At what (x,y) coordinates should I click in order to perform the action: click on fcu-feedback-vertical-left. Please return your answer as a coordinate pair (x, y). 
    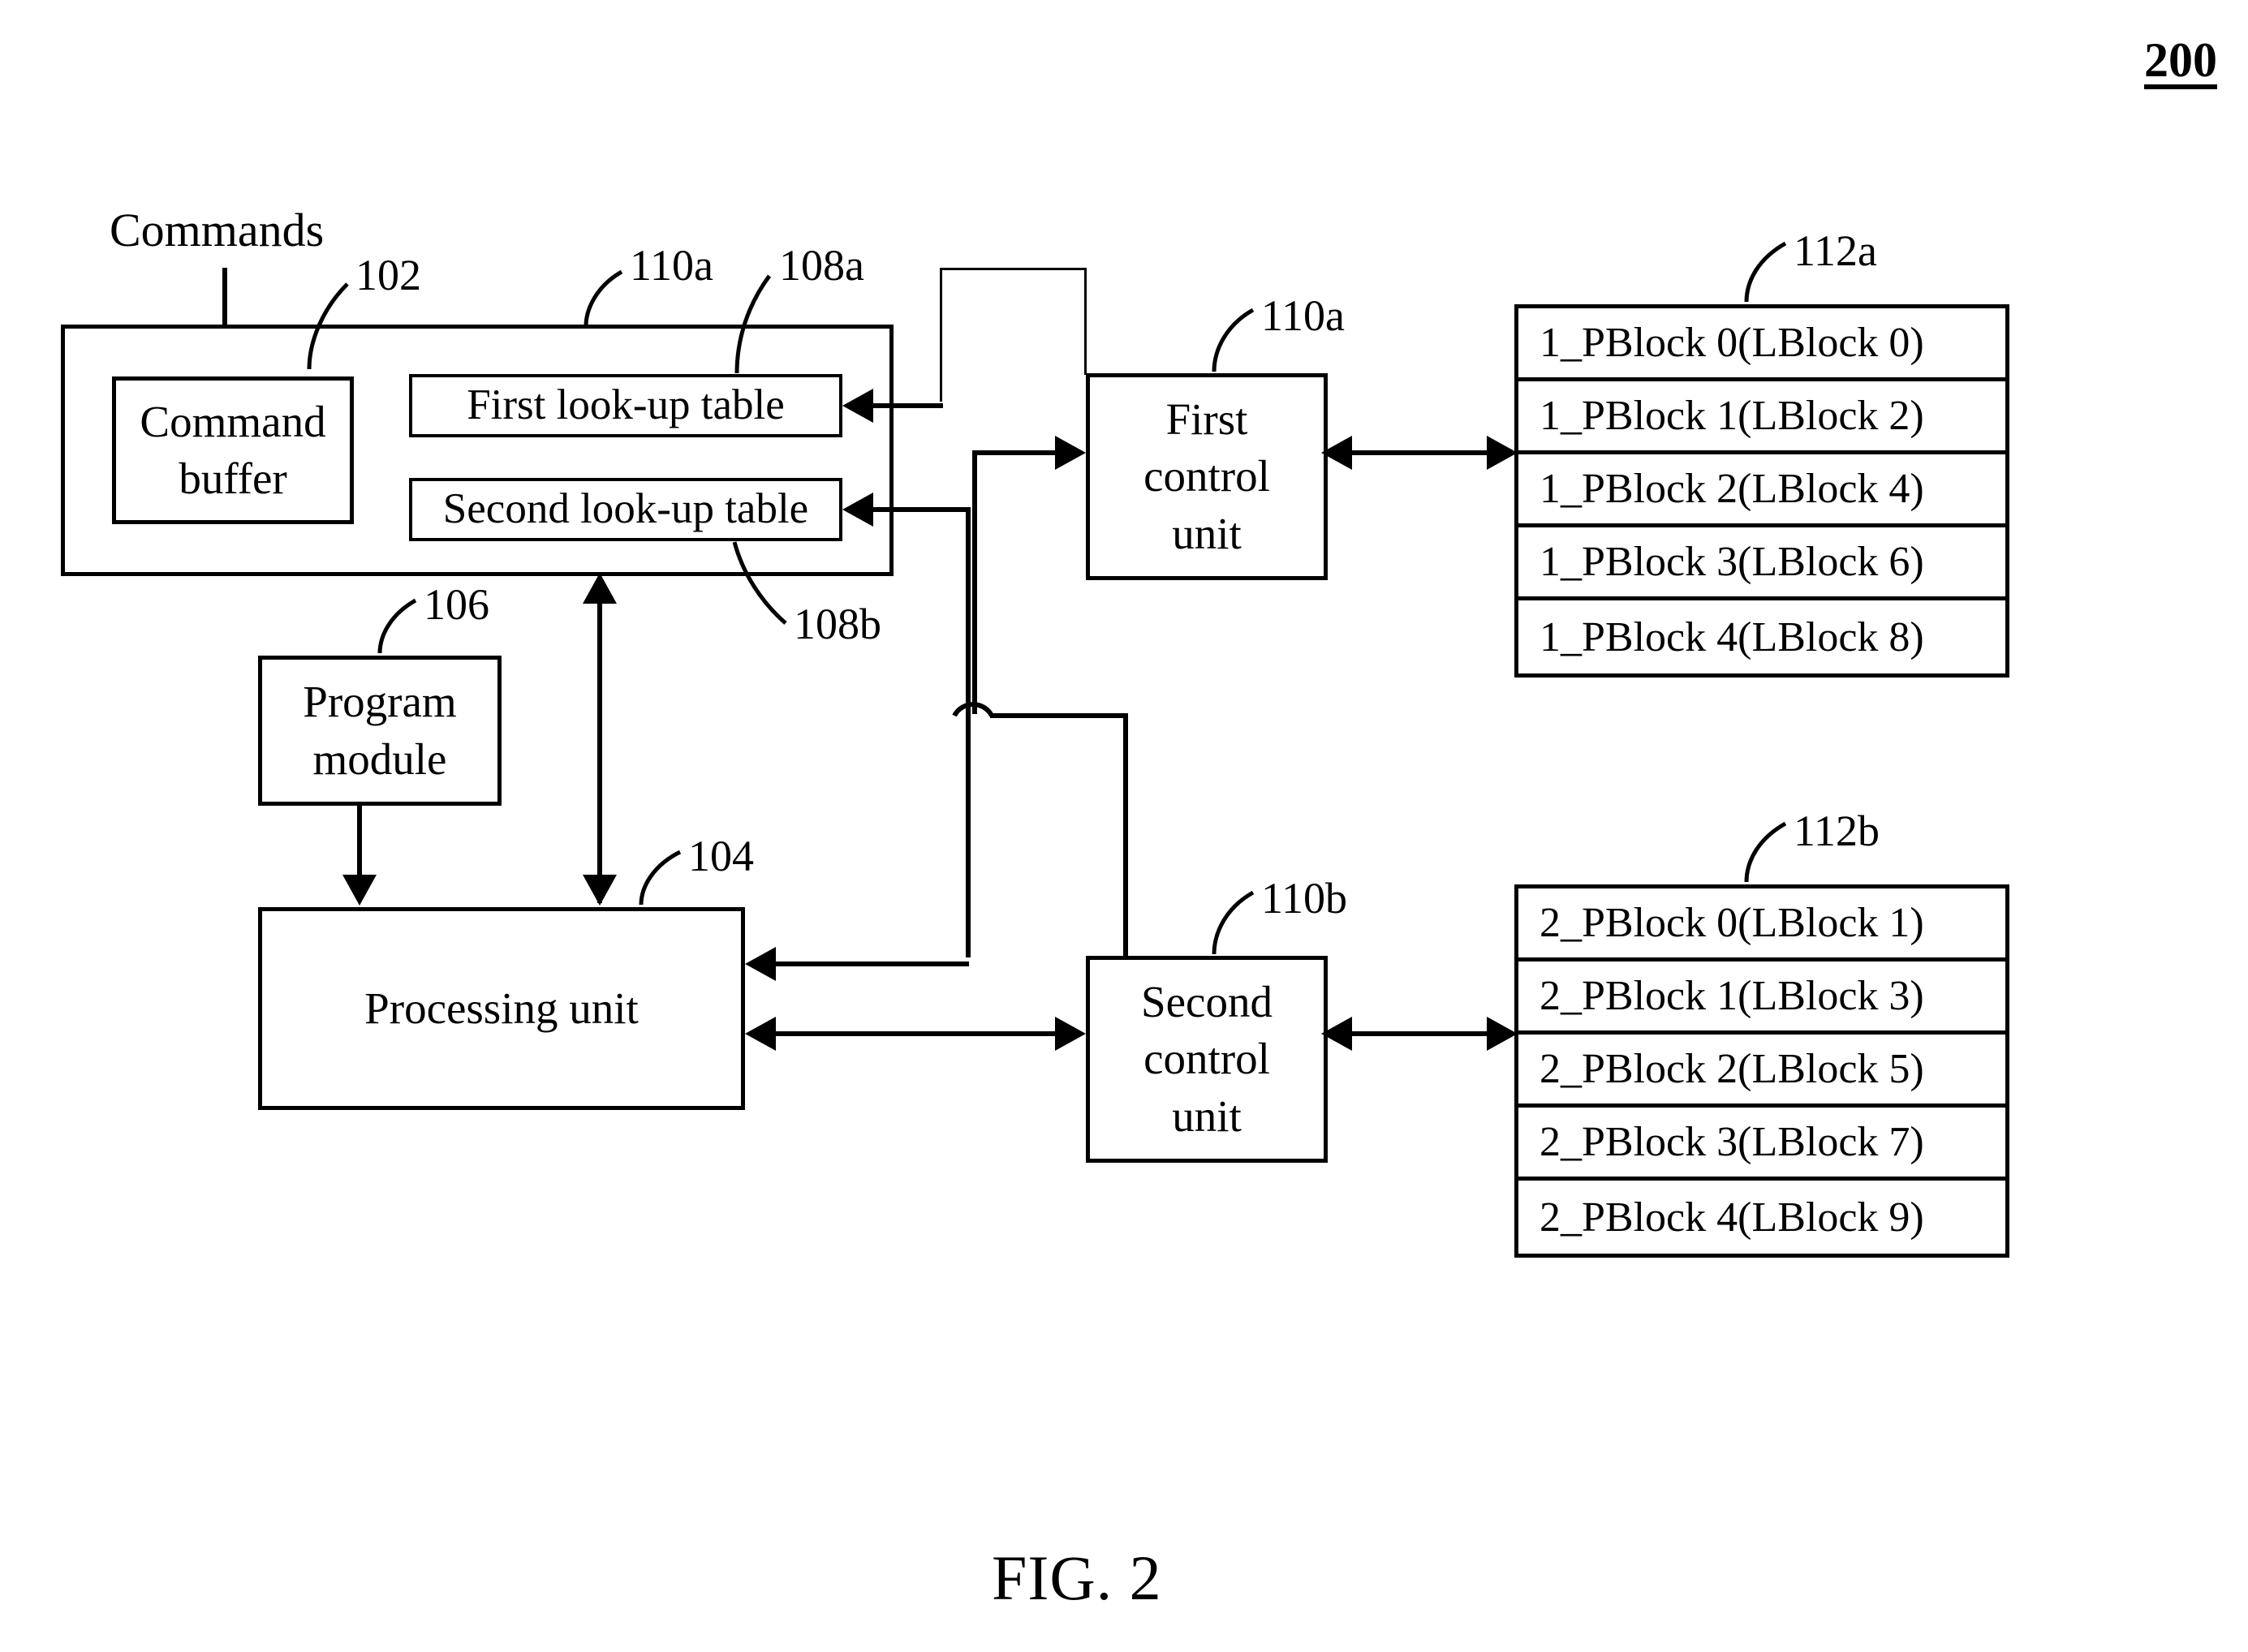
    Looking at the image, I should click on (941, 335).